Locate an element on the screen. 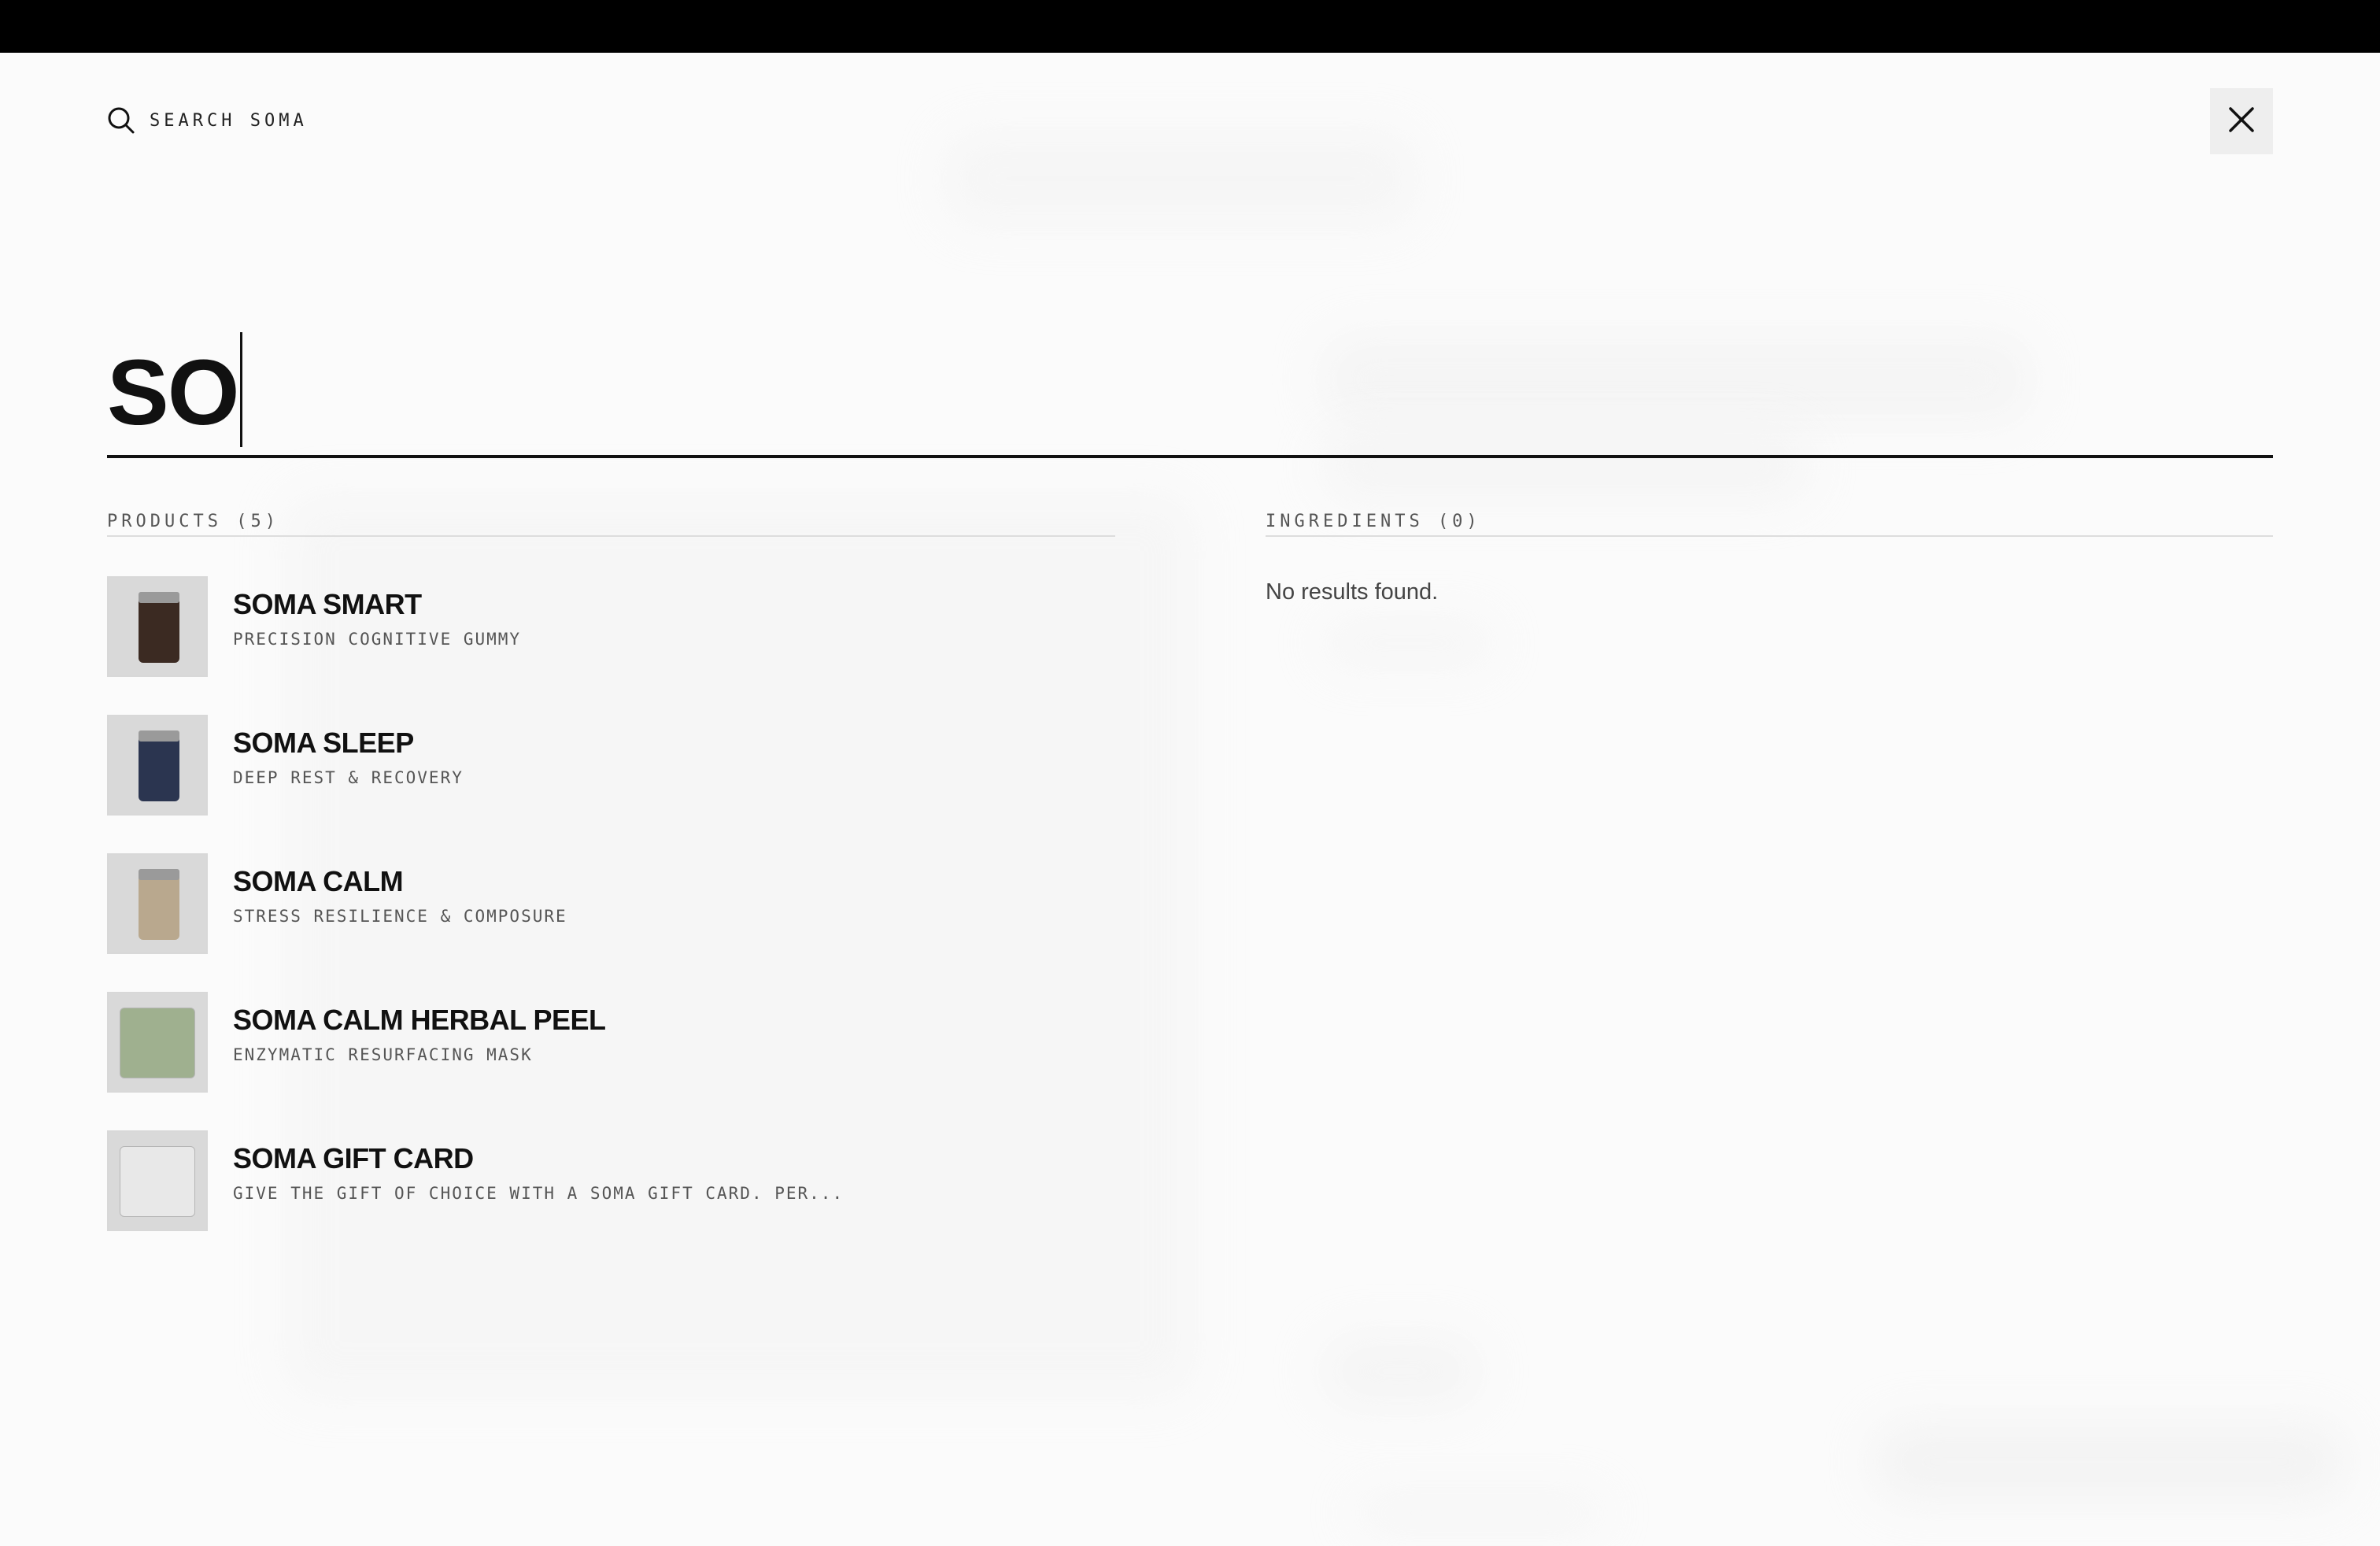 The height and width of the screenshot is (1546, 2380). product-text: SOMA SMART PRECISION COGNITIVE GUMMY is located at coordinates (377, 619).